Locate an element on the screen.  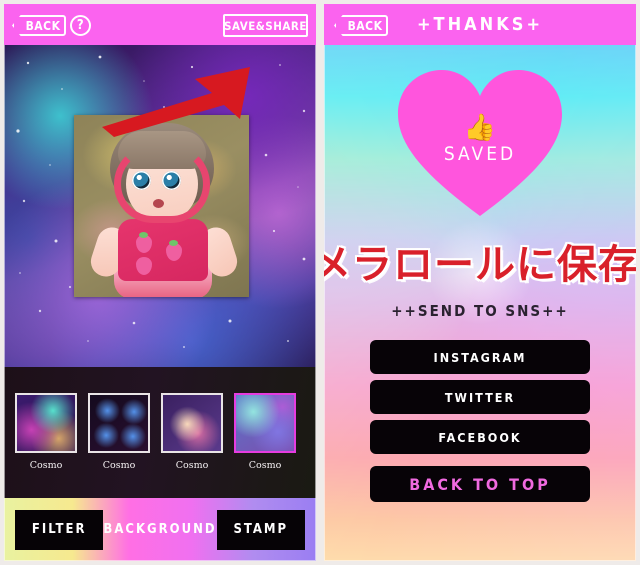
tab-background: BACKGROUND is located at coordinates (159, 530).